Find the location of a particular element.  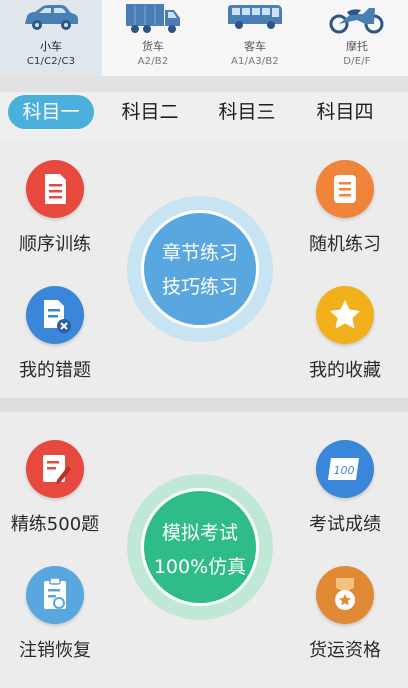

pencil-icon is located at coordinates (200, 269).